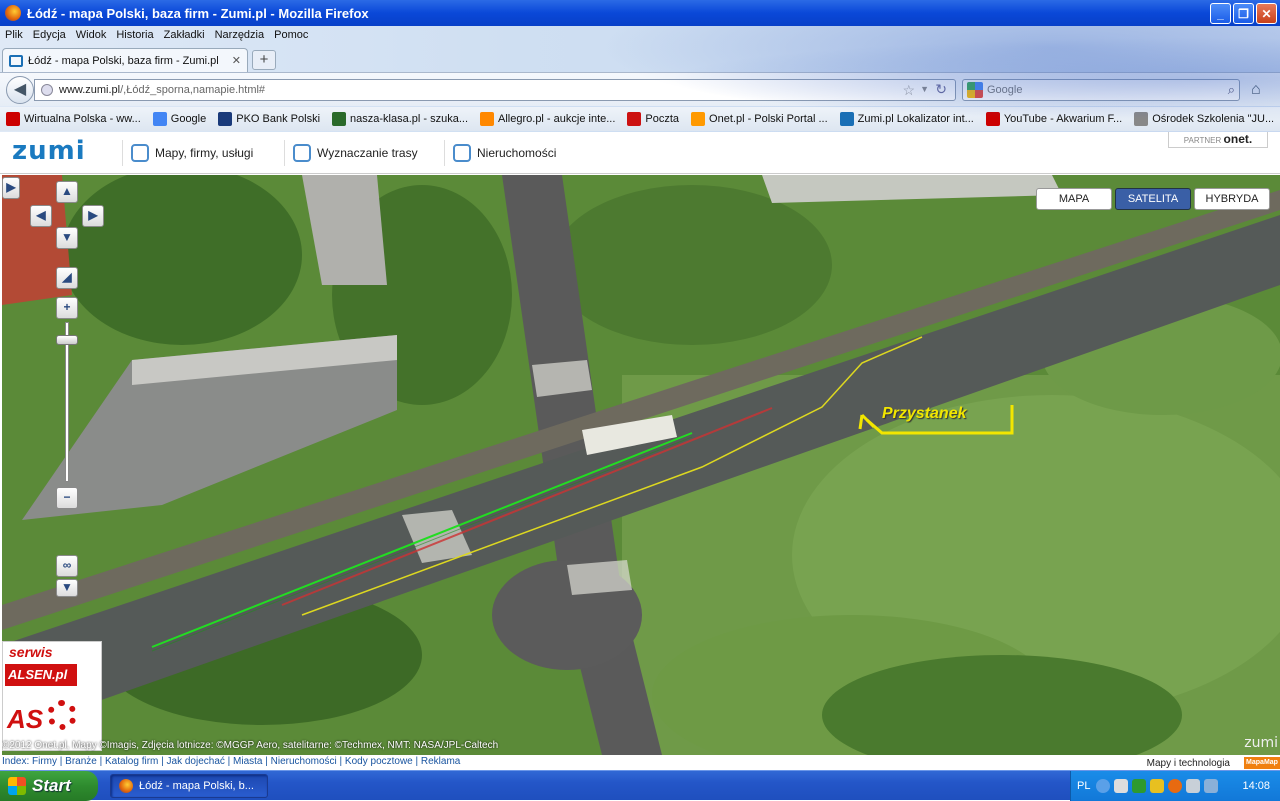  What do you see at coordinates (184, 36) in the screenshot?
I see `menu-zakladki: Zakładki` at bounding box center [184, 36].